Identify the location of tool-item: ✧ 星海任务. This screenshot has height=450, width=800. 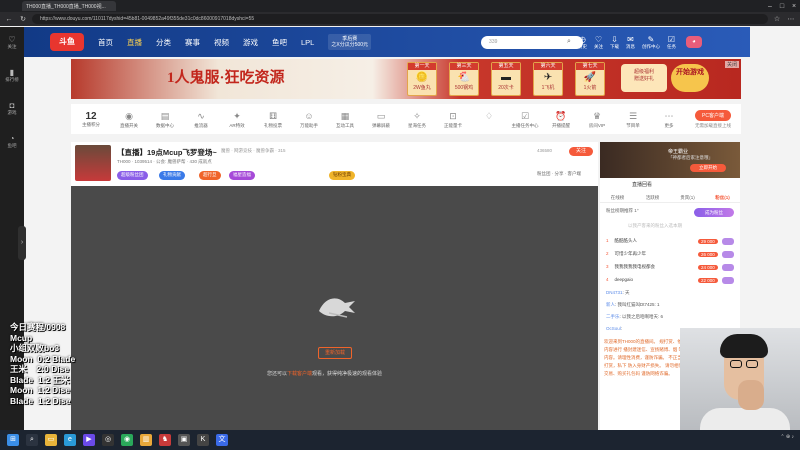
(417, 119).